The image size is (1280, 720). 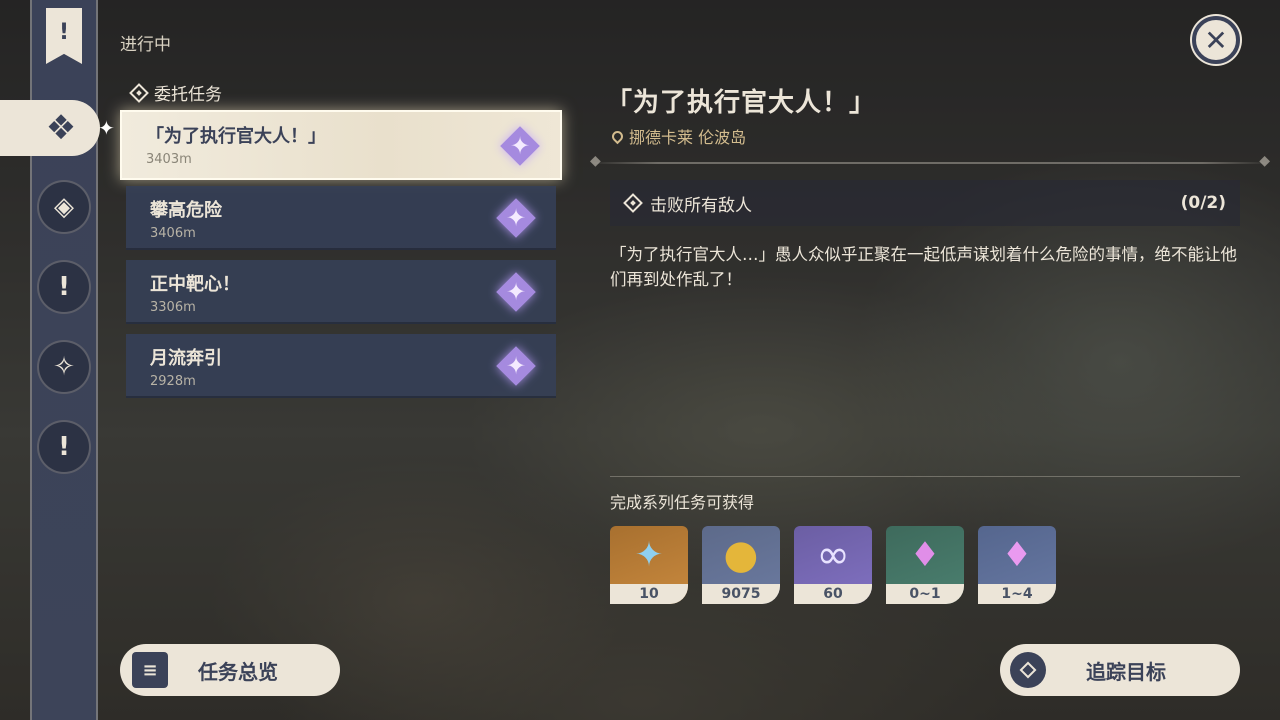 I want to click on reward-amount: 10, so click(x=649, y=594).